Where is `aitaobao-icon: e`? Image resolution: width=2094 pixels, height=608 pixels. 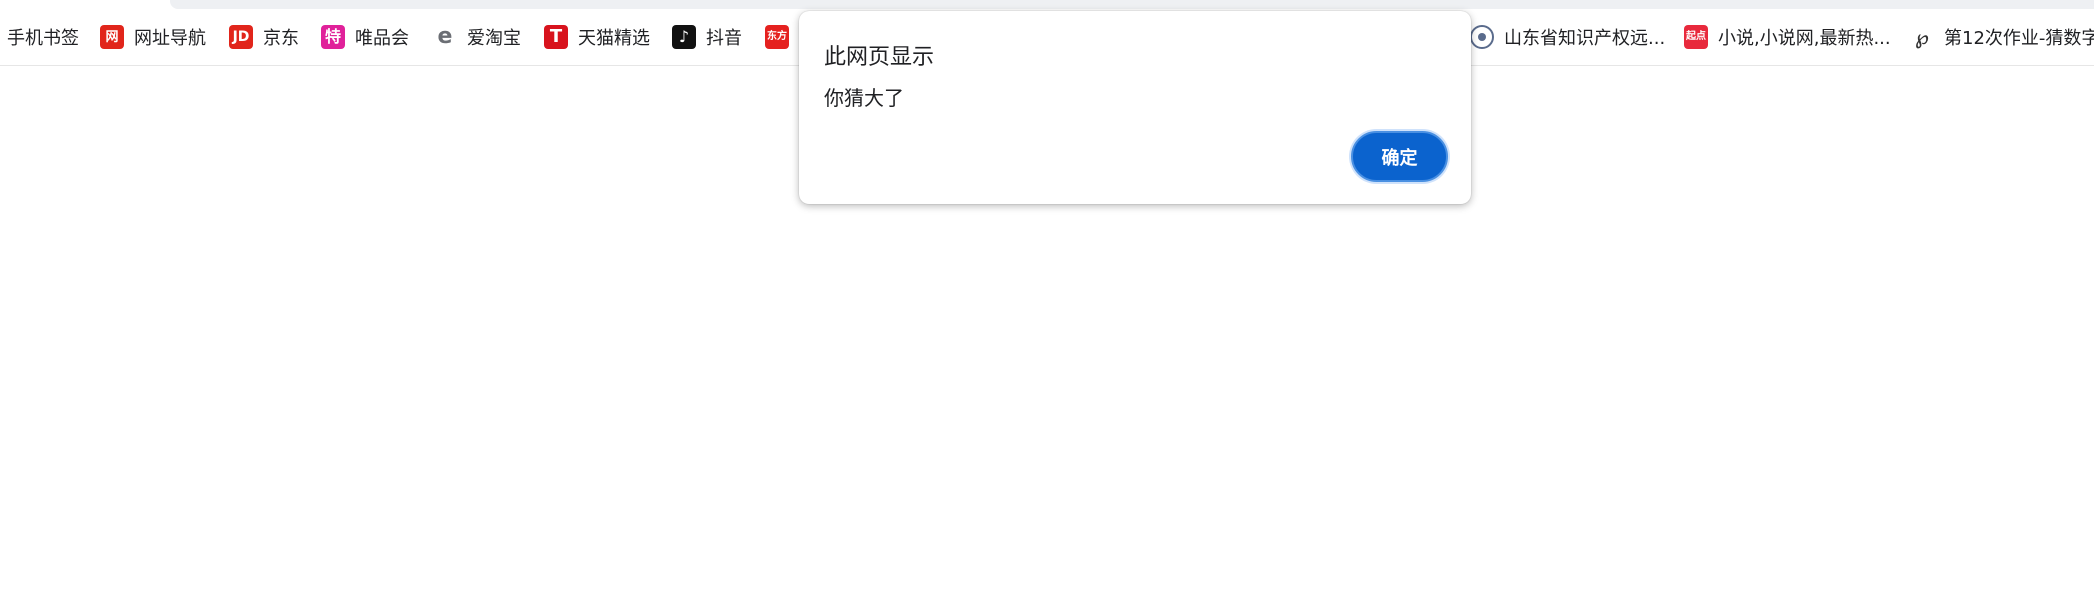
aitaobao-icon: e is located at coordinates (445, 36).